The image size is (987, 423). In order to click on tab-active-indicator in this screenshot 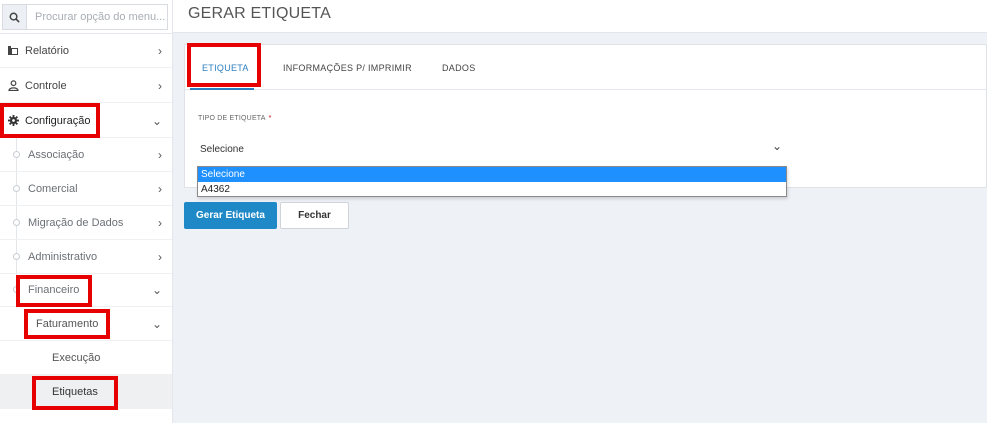, I will do `click(222, 89)`.